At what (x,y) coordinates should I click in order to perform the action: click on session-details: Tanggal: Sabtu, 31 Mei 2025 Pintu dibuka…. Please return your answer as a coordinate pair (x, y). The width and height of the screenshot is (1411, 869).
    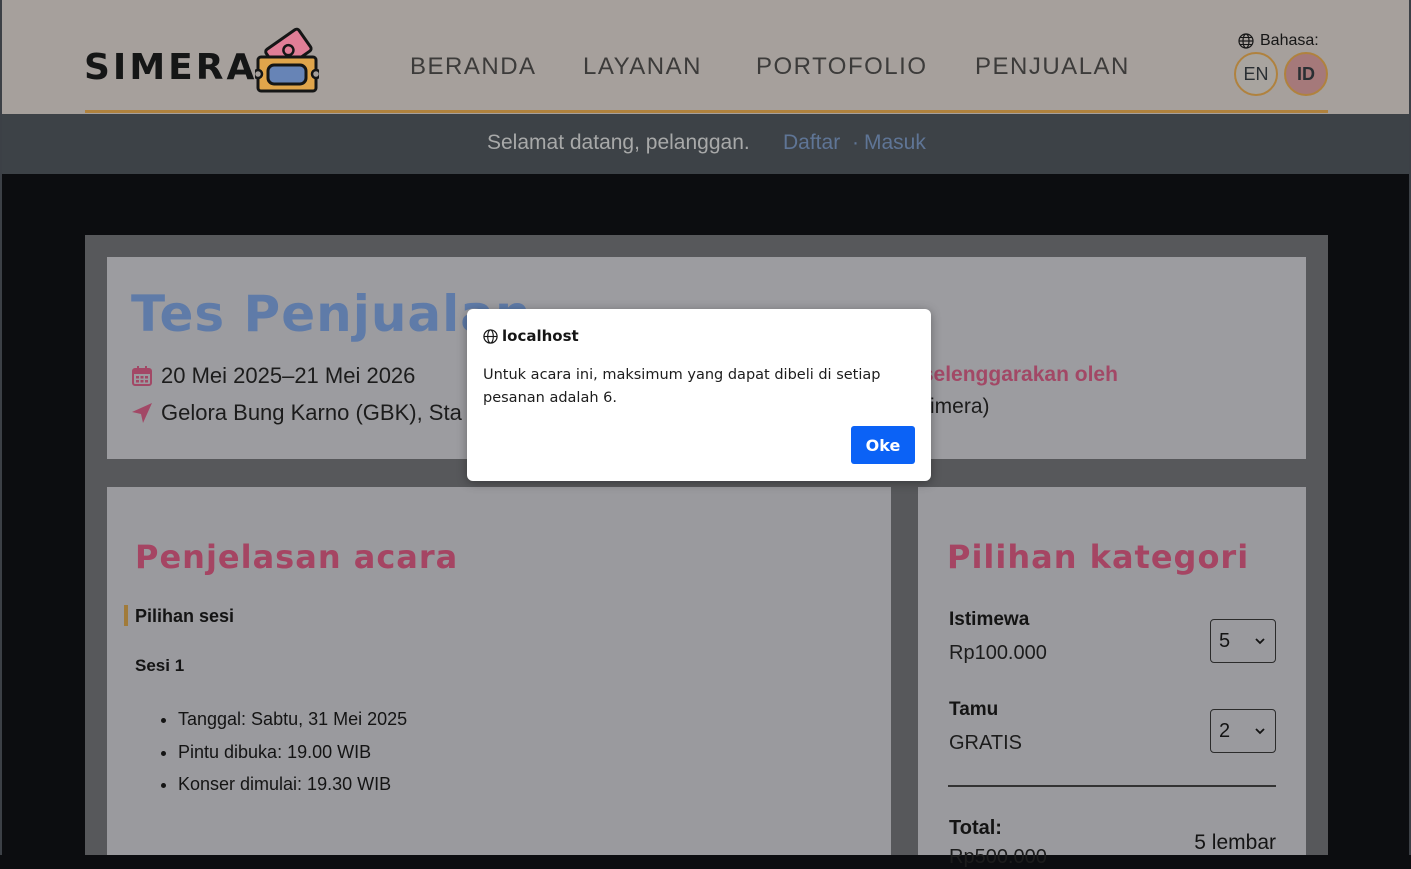
    Looking at the image, I should click on (282, 752).